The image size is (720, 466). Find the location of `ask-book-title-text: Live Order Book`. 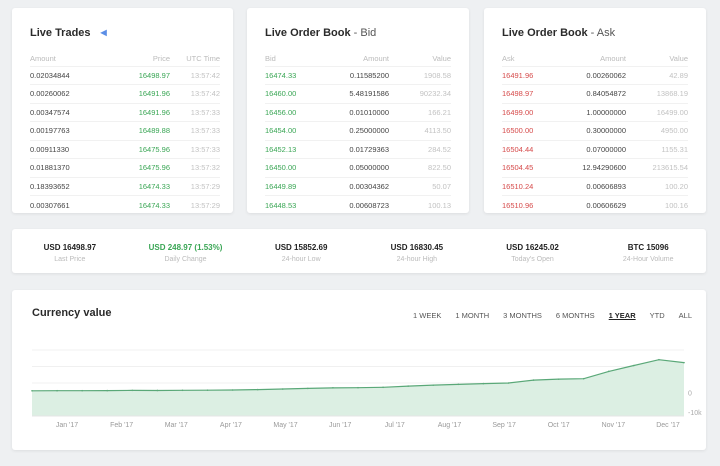

ask-book-title-text: Live Order Book is located at coordinates (545, 33).